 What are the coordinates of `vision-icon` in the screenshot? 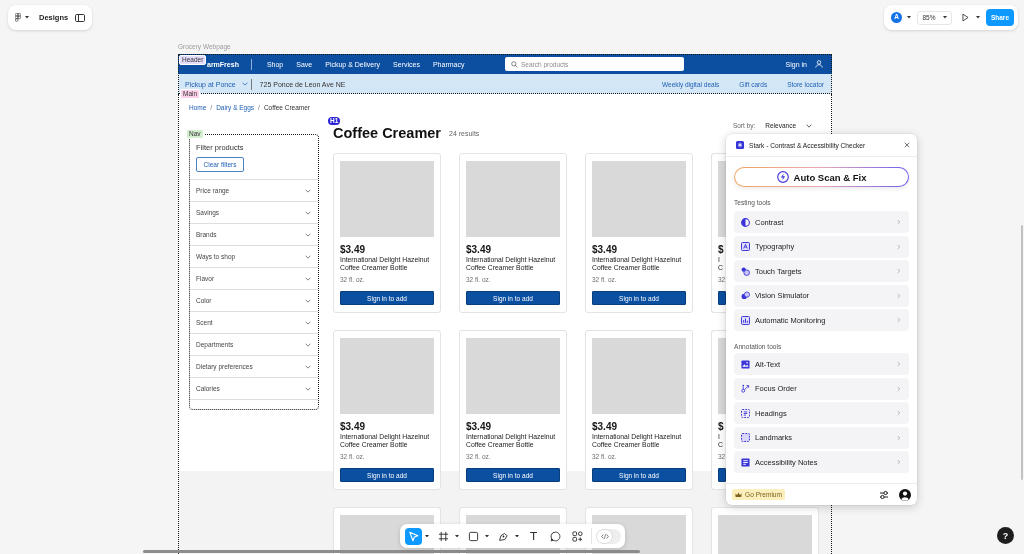 It's located at (745, 295).